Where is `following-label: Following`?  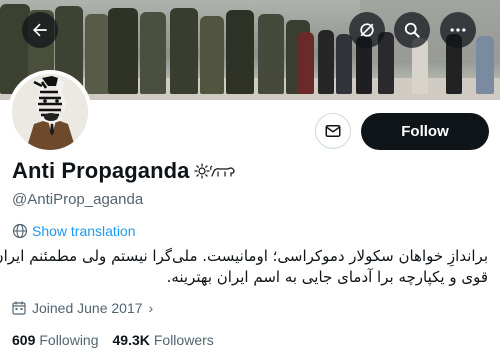 following-label: Following is located at coordinates (69, 340).